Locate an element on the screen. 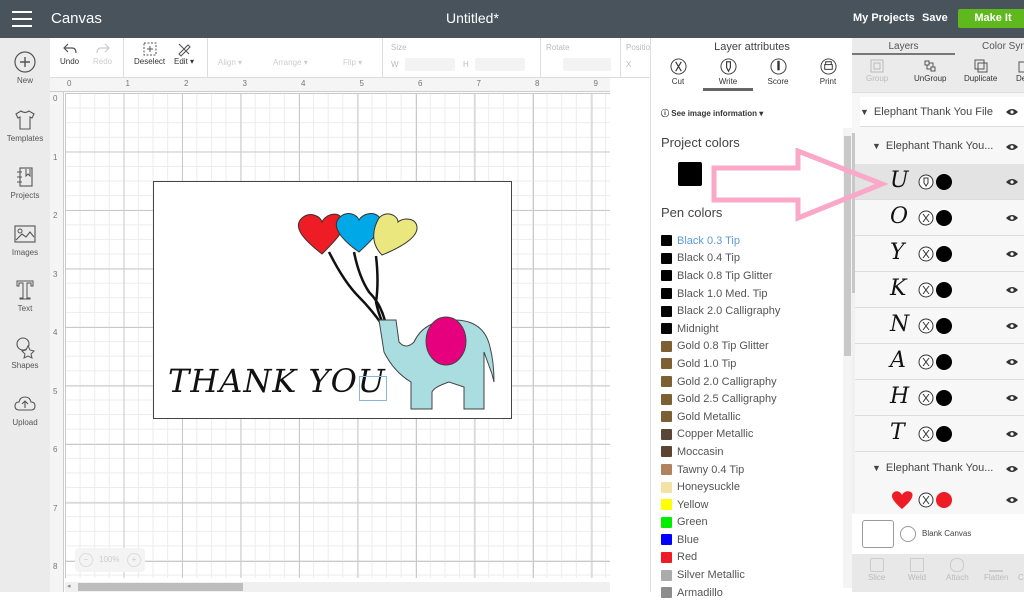  pen-color-item: Green is located at coordinates (751, 523).